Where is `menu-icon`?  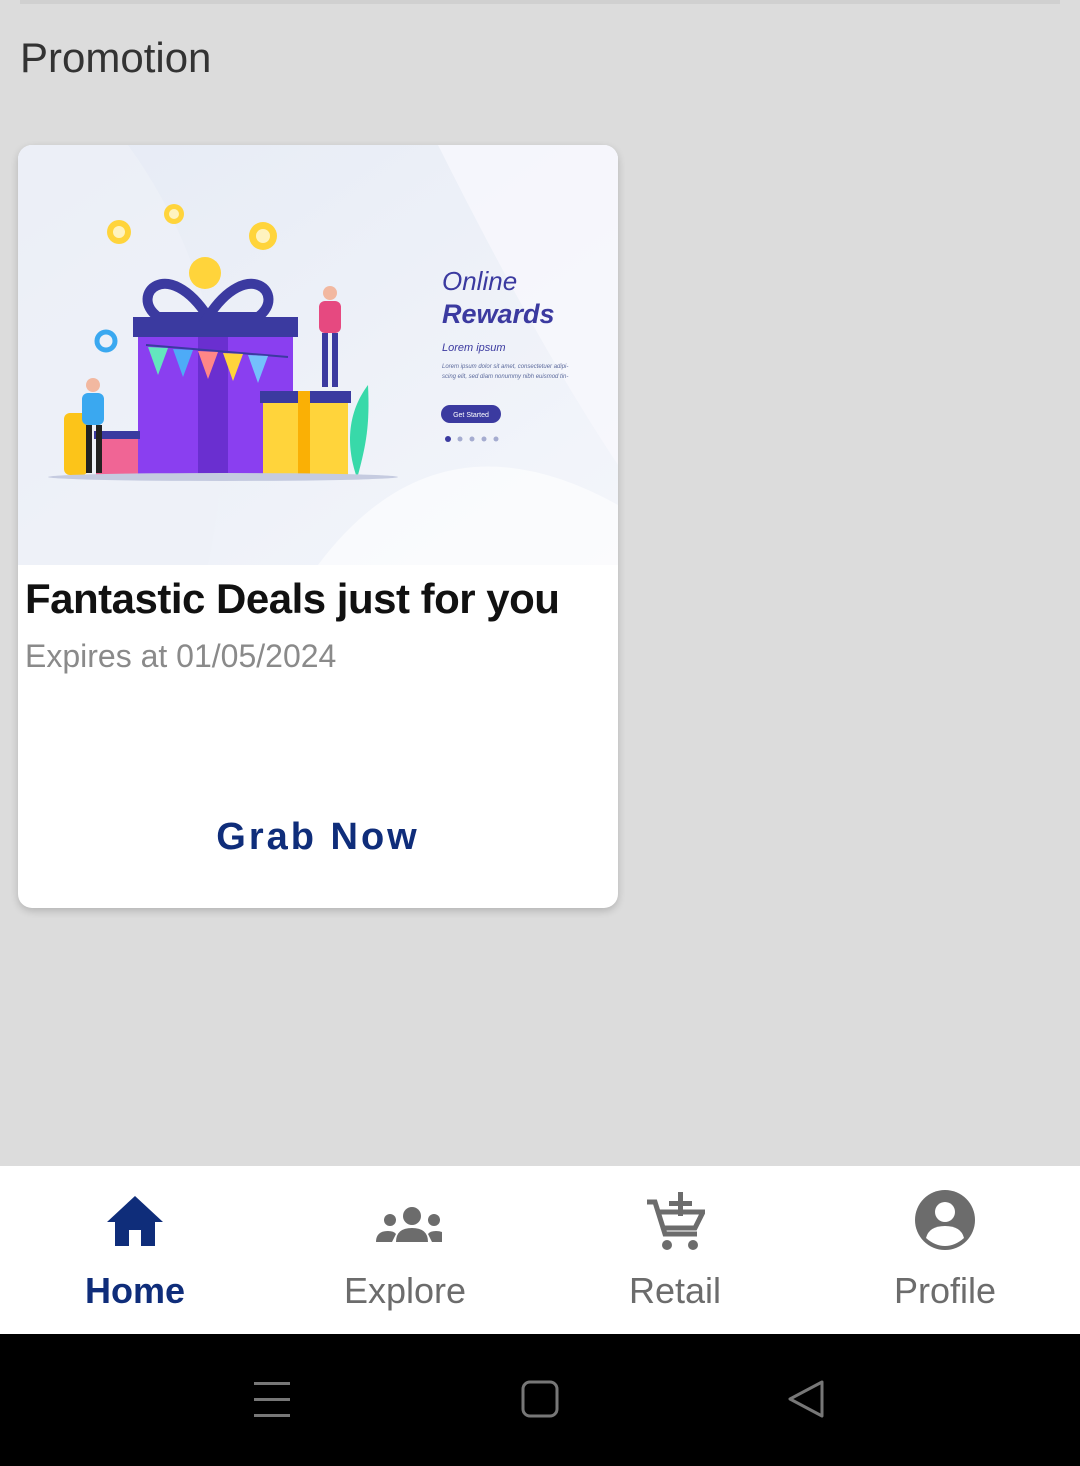 menu-icon is located at coordinates (272, 1400).